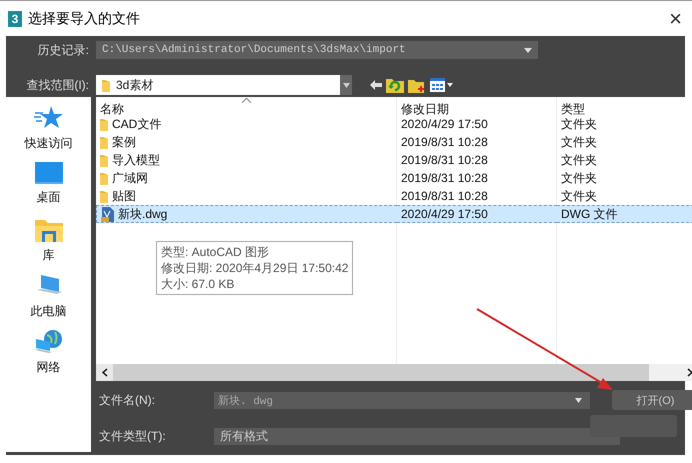 The height and width of the screenshot is (463, 692). What do you see at coordinates (132, 436) in the screenshot?
I see `file-type-label: 文件类型(T):` at bounding box center [132, 436].